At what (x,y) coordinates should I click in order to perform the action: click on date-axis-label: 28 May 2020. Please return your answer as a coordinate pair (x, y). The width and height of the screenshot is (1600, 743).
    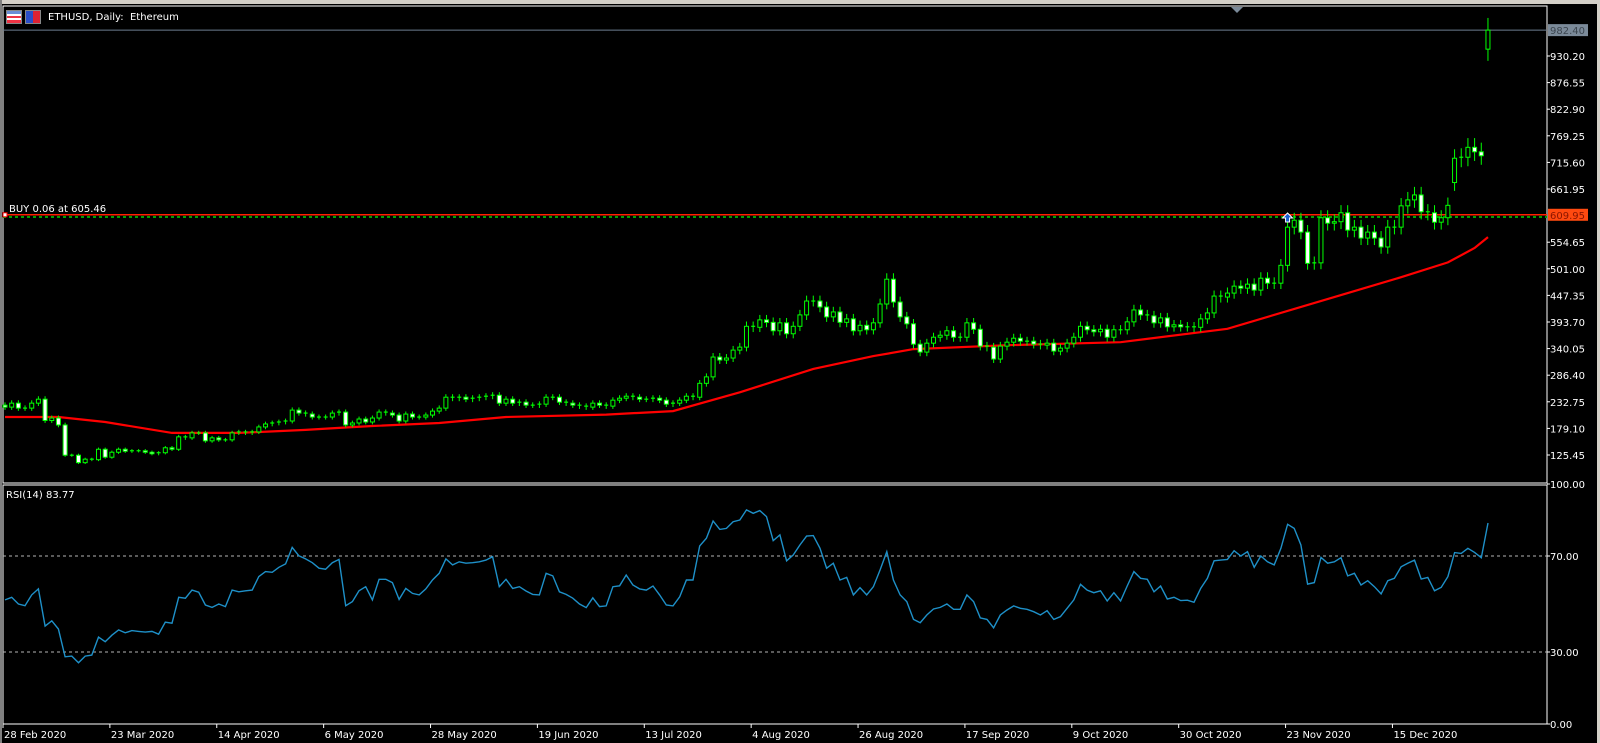
    Looking at the image, I should click on (464, 735).